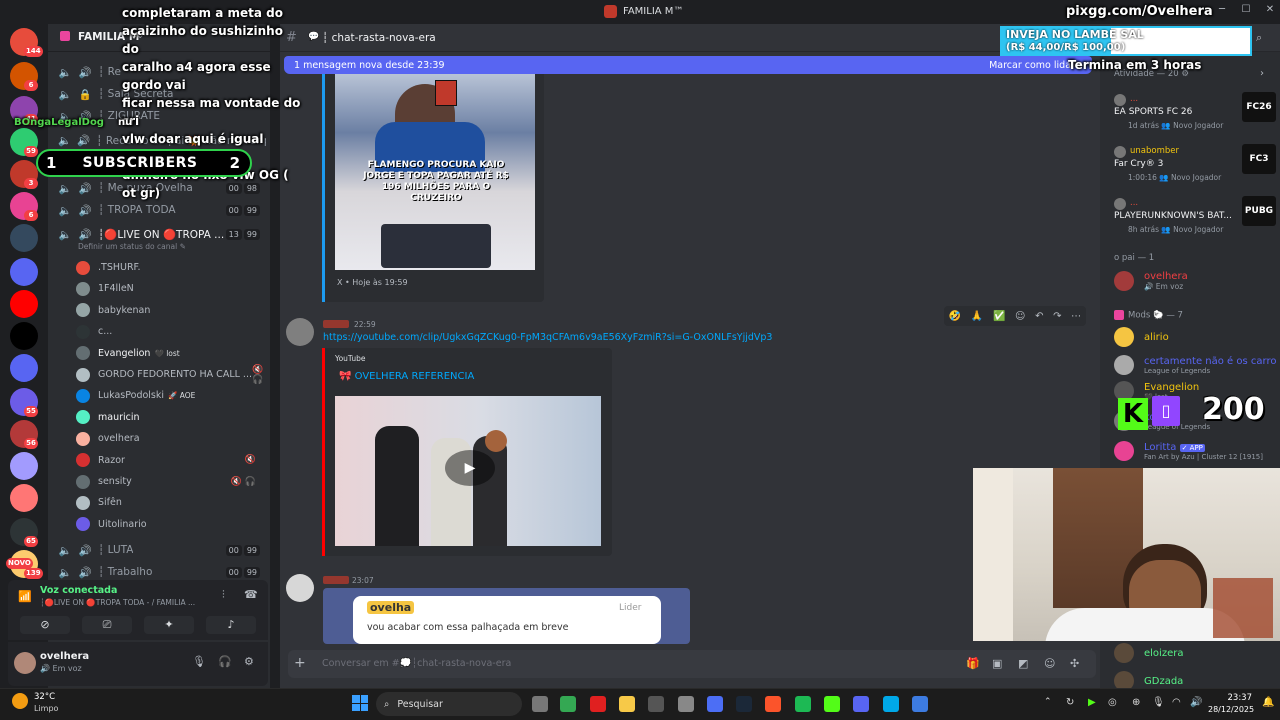  What do you see at coordinates (169, 625) in the screenshot?
I see `activities-icon: ✦` at bounding box center [169, 625].